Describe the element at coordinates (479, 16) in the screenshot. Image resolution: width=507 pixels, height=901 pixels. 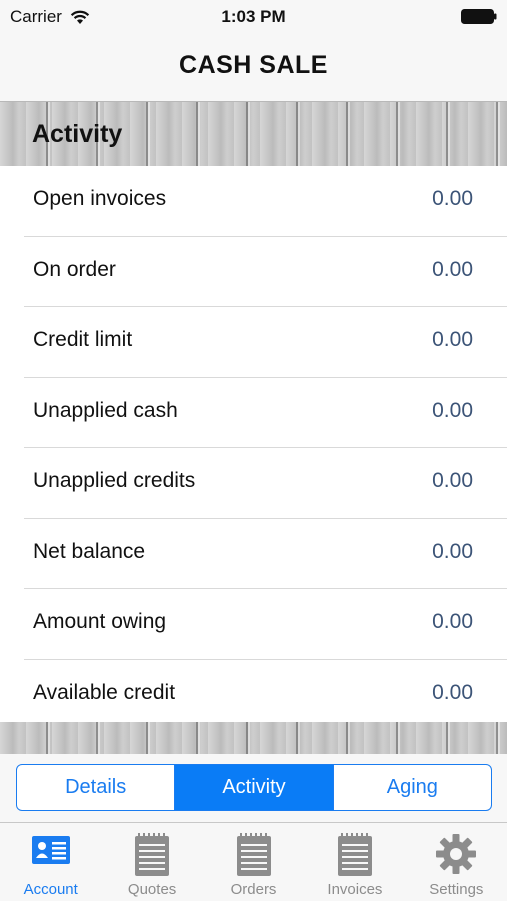
I see `battery-icon` at that location.